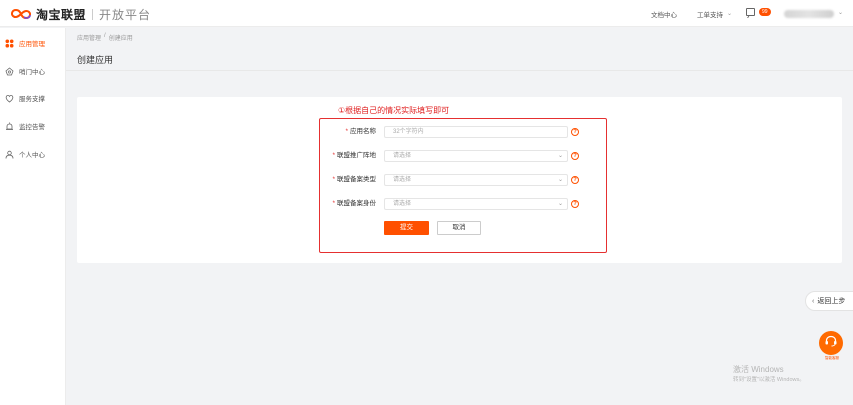  I want to click on form-label: * 联盟推广阵地, so click(354, 156).